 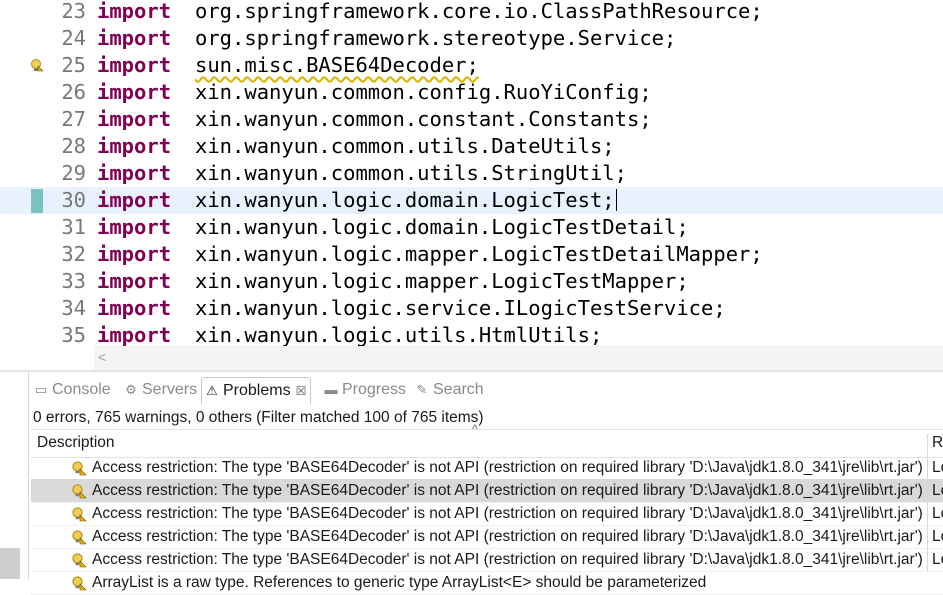 What do you see at coordinates (331, 389) in the screenshot?
I see `progress-icon: ▬` at bounding box center [331, 389].